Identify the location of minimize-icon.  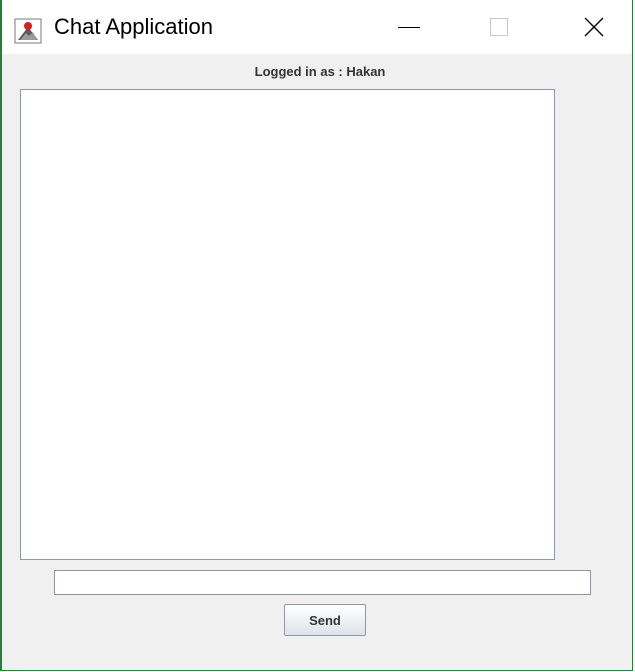
(409, 27).